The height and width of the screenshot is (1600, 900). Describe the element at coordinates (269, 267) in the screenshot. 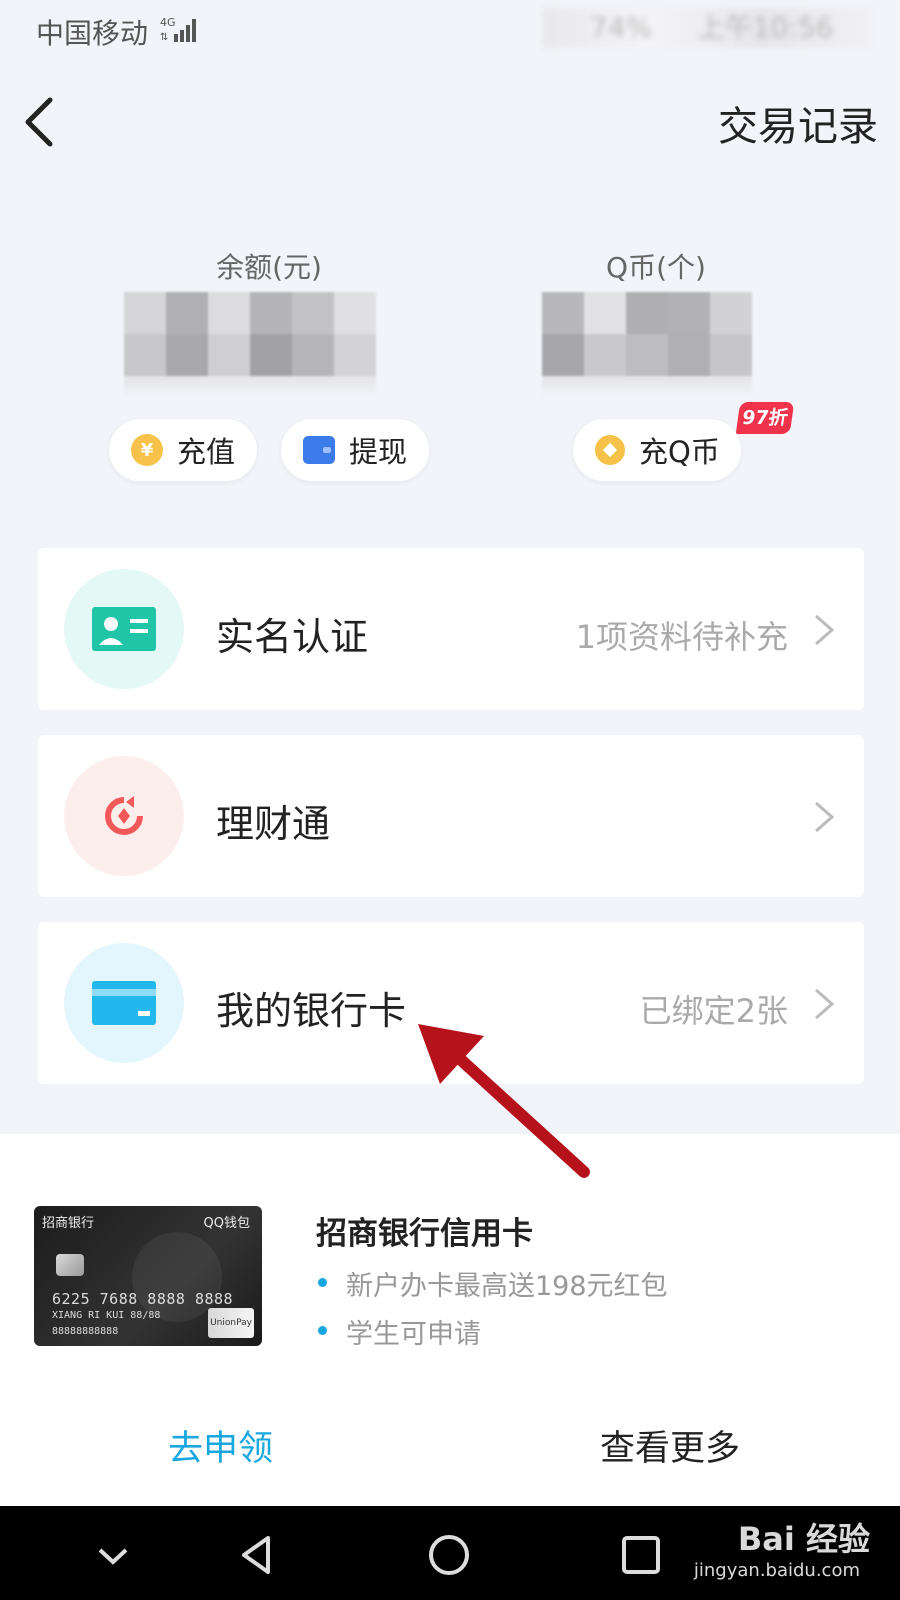

I see `balance-label: 余额(元)` at that location.